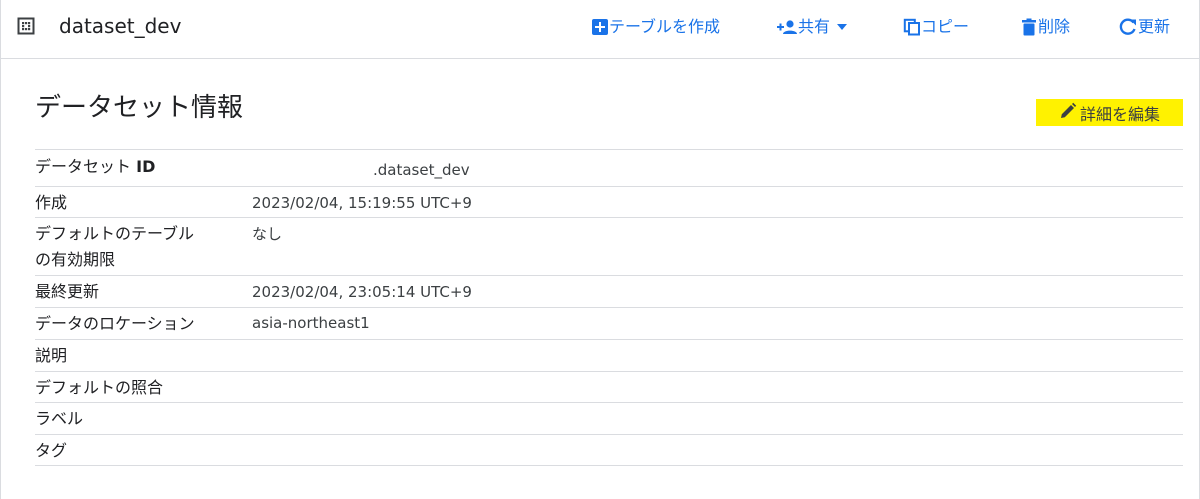 The width and height of the screenshot is (1200, 499). Describe the element at coordinates (51, 355) in the screenshot. I see `description-key: 説明` at that location.